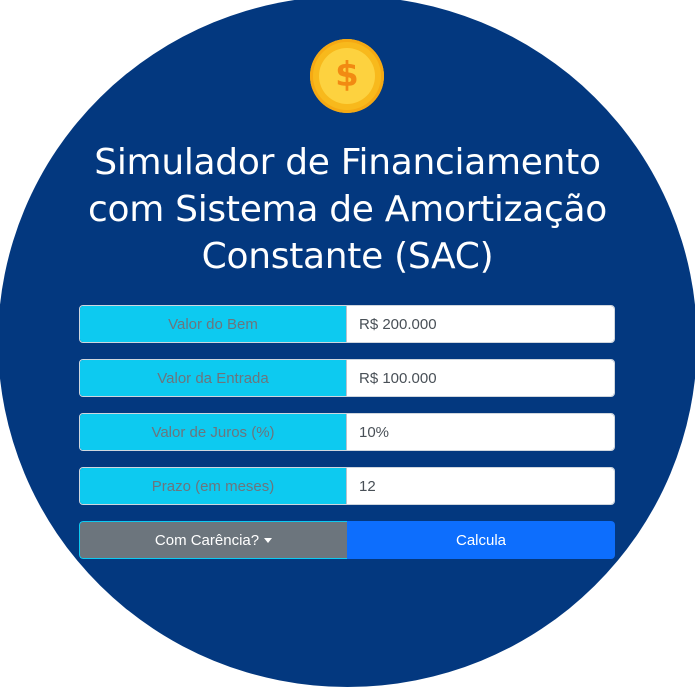  I want to click on valor-entrada-group: Valor da Entrada, so click(347, 378).